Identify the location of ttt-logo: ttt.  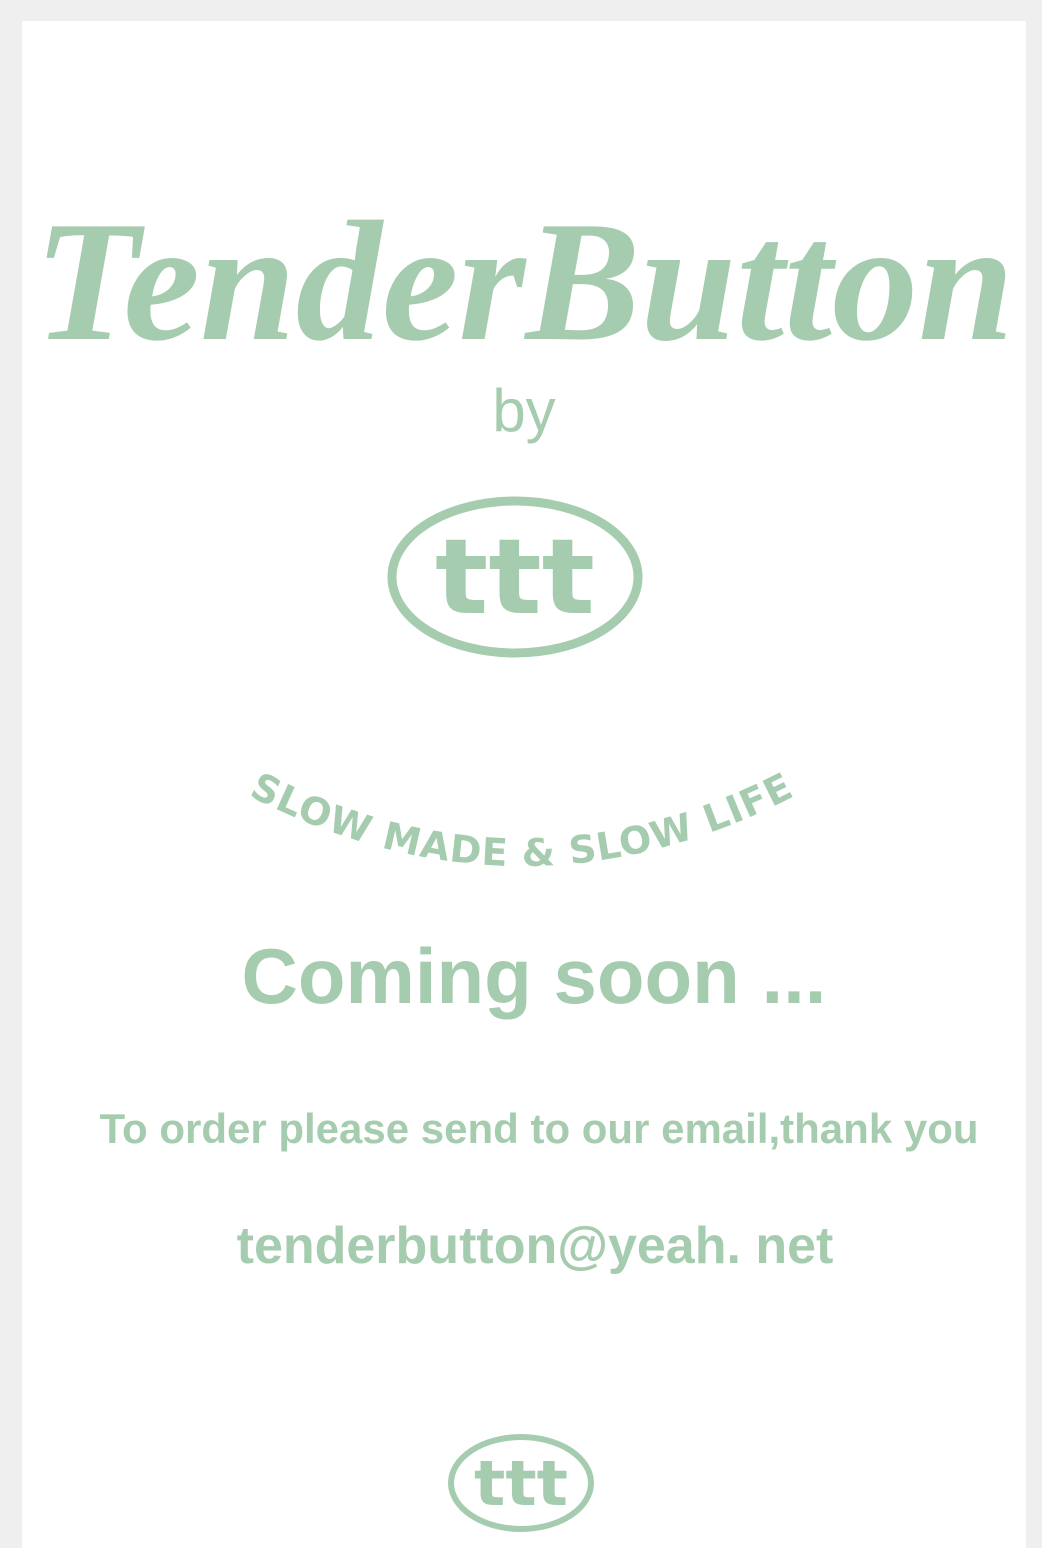
(515, 577).